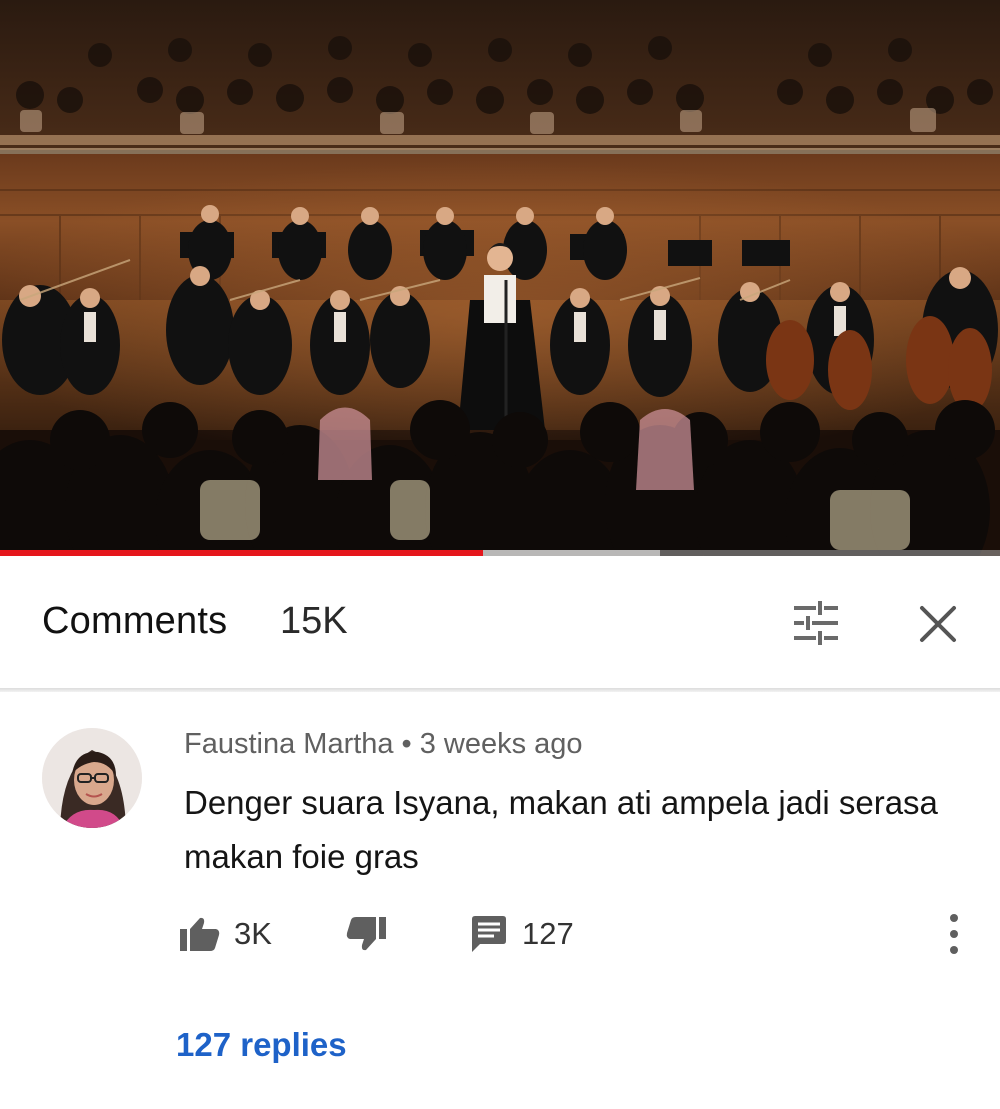  I want to click on comments-count: 15K, so click(314, 621).